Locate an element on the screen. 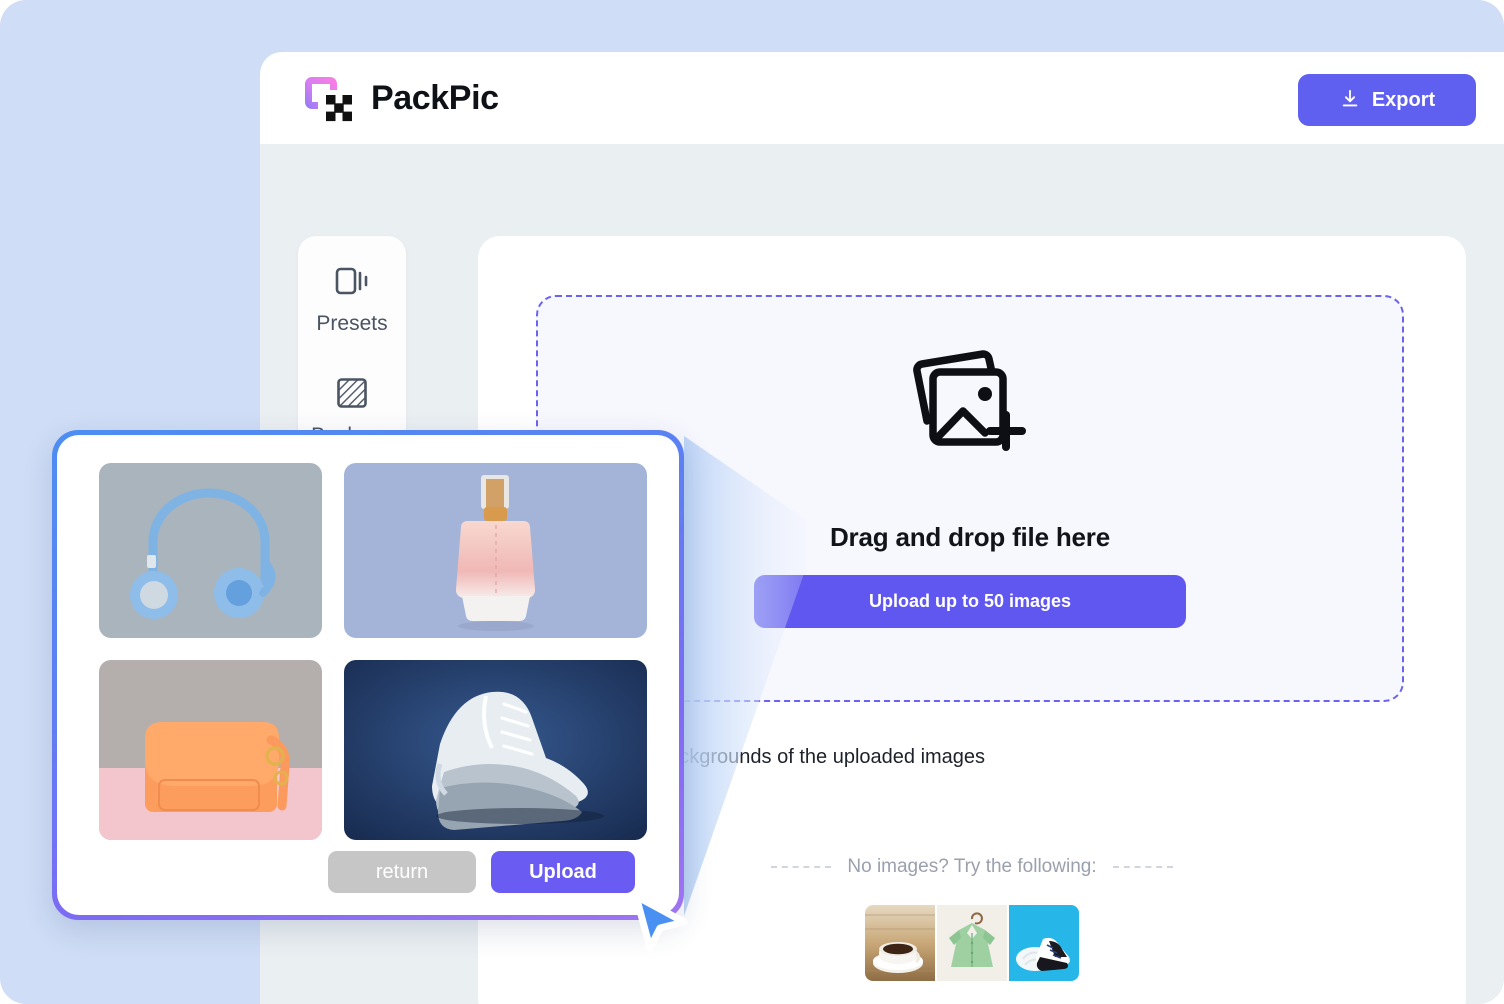 This screenshot has height=1004, width=1504. sidebar-item-presets-label: Presets is located at coordinates (352, 323).